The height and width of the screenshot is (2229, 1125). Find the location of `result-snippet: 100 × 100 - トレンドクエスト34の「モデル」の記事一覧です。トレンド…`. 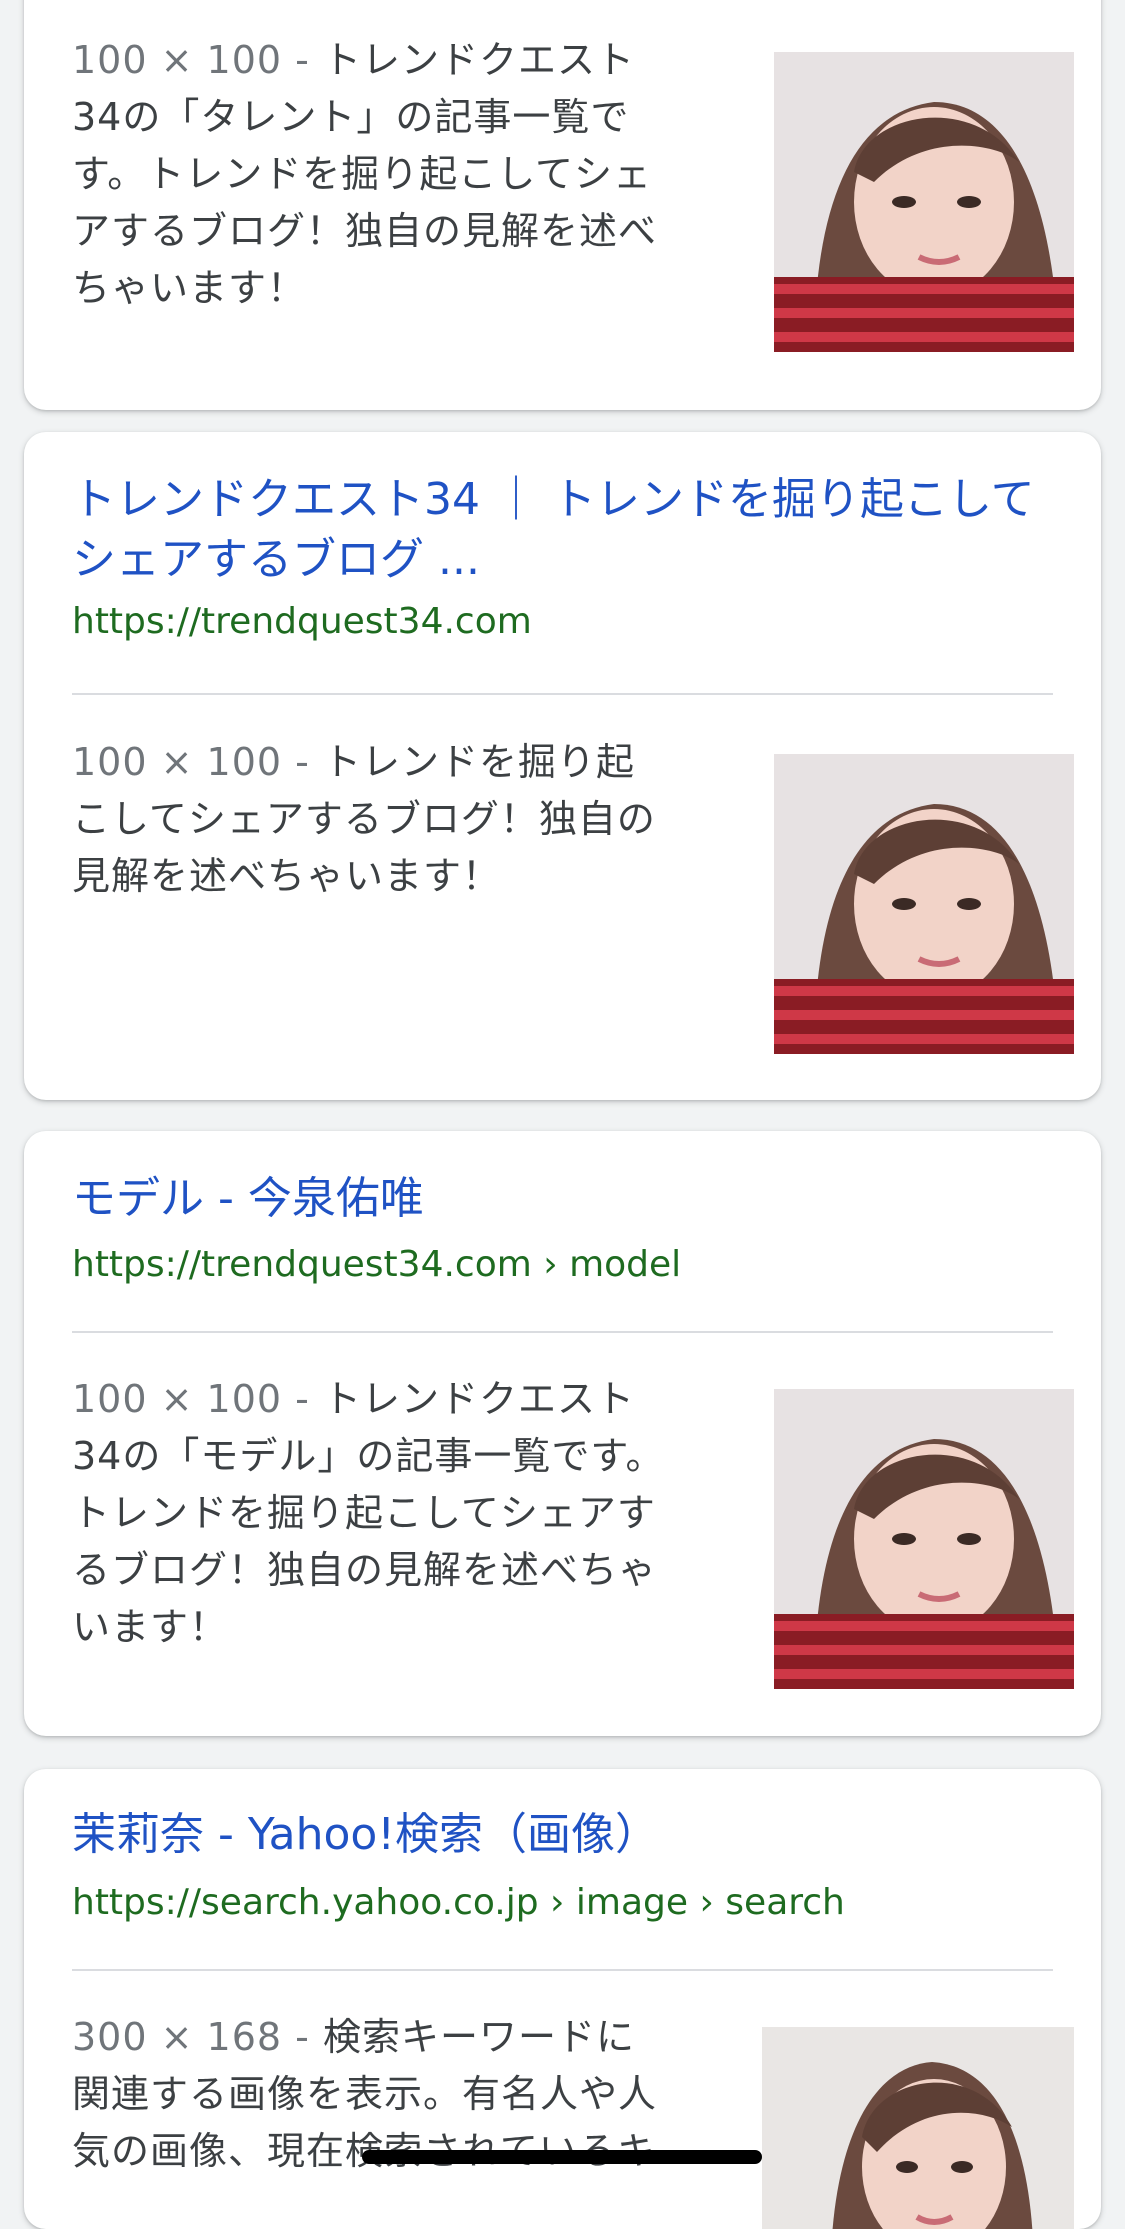

result-snippet: 100 × 100 - トレンドクエスト34の「モデル」の記事一覧です。トレンド… is located at coordinates (372, 1513).